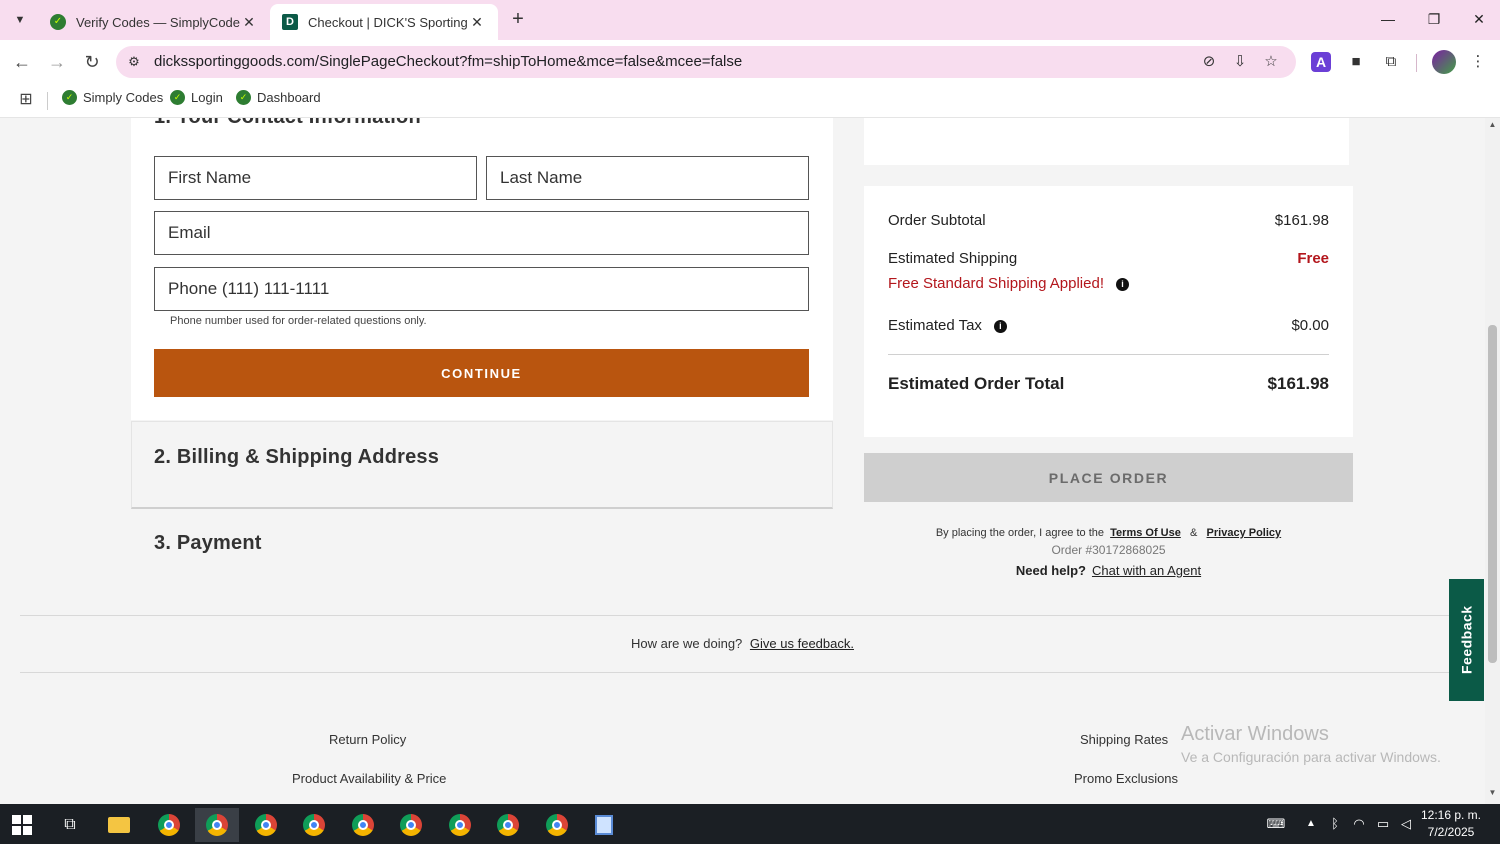 This screenshot has width=1500, height=844. What do you see at coordinates (1388, 20) in the screenshot?
I see `minimize-icon: —` at bounding box center [1388, 20].